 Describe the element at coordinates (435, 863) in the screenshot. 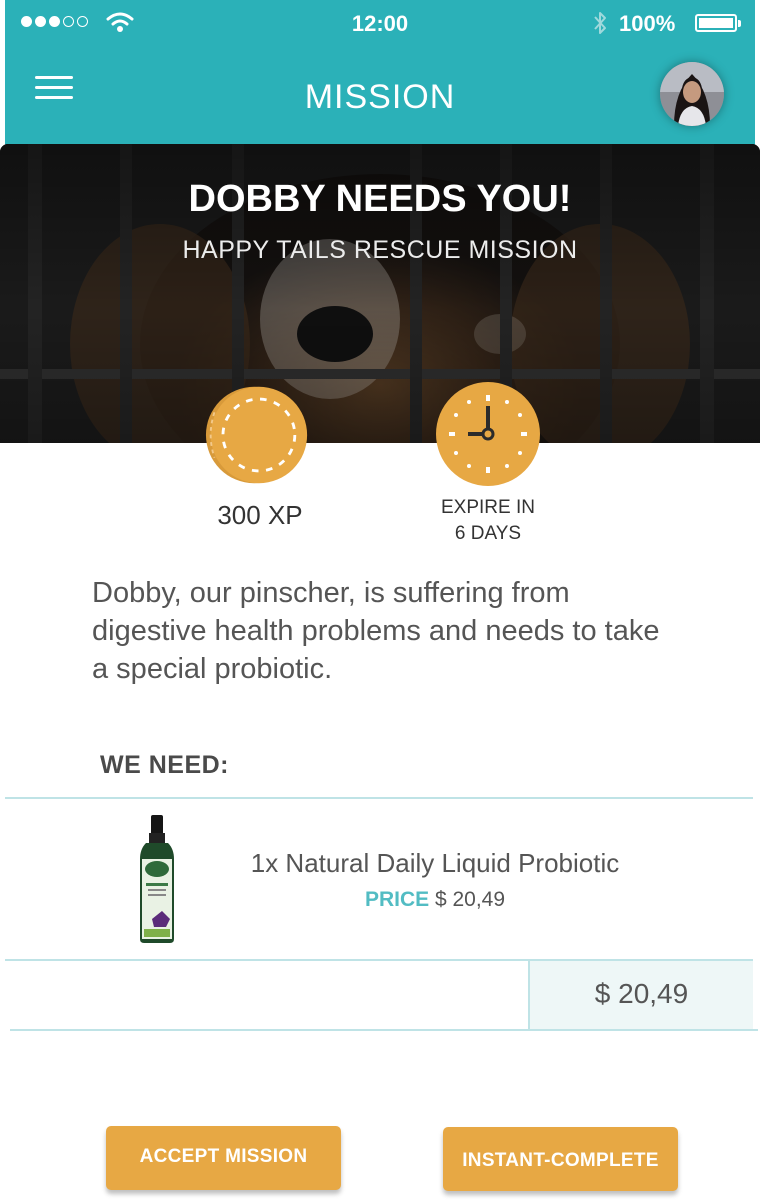

I see `product-name: 1x Natural Daily Liquid Probiotic` at that location.